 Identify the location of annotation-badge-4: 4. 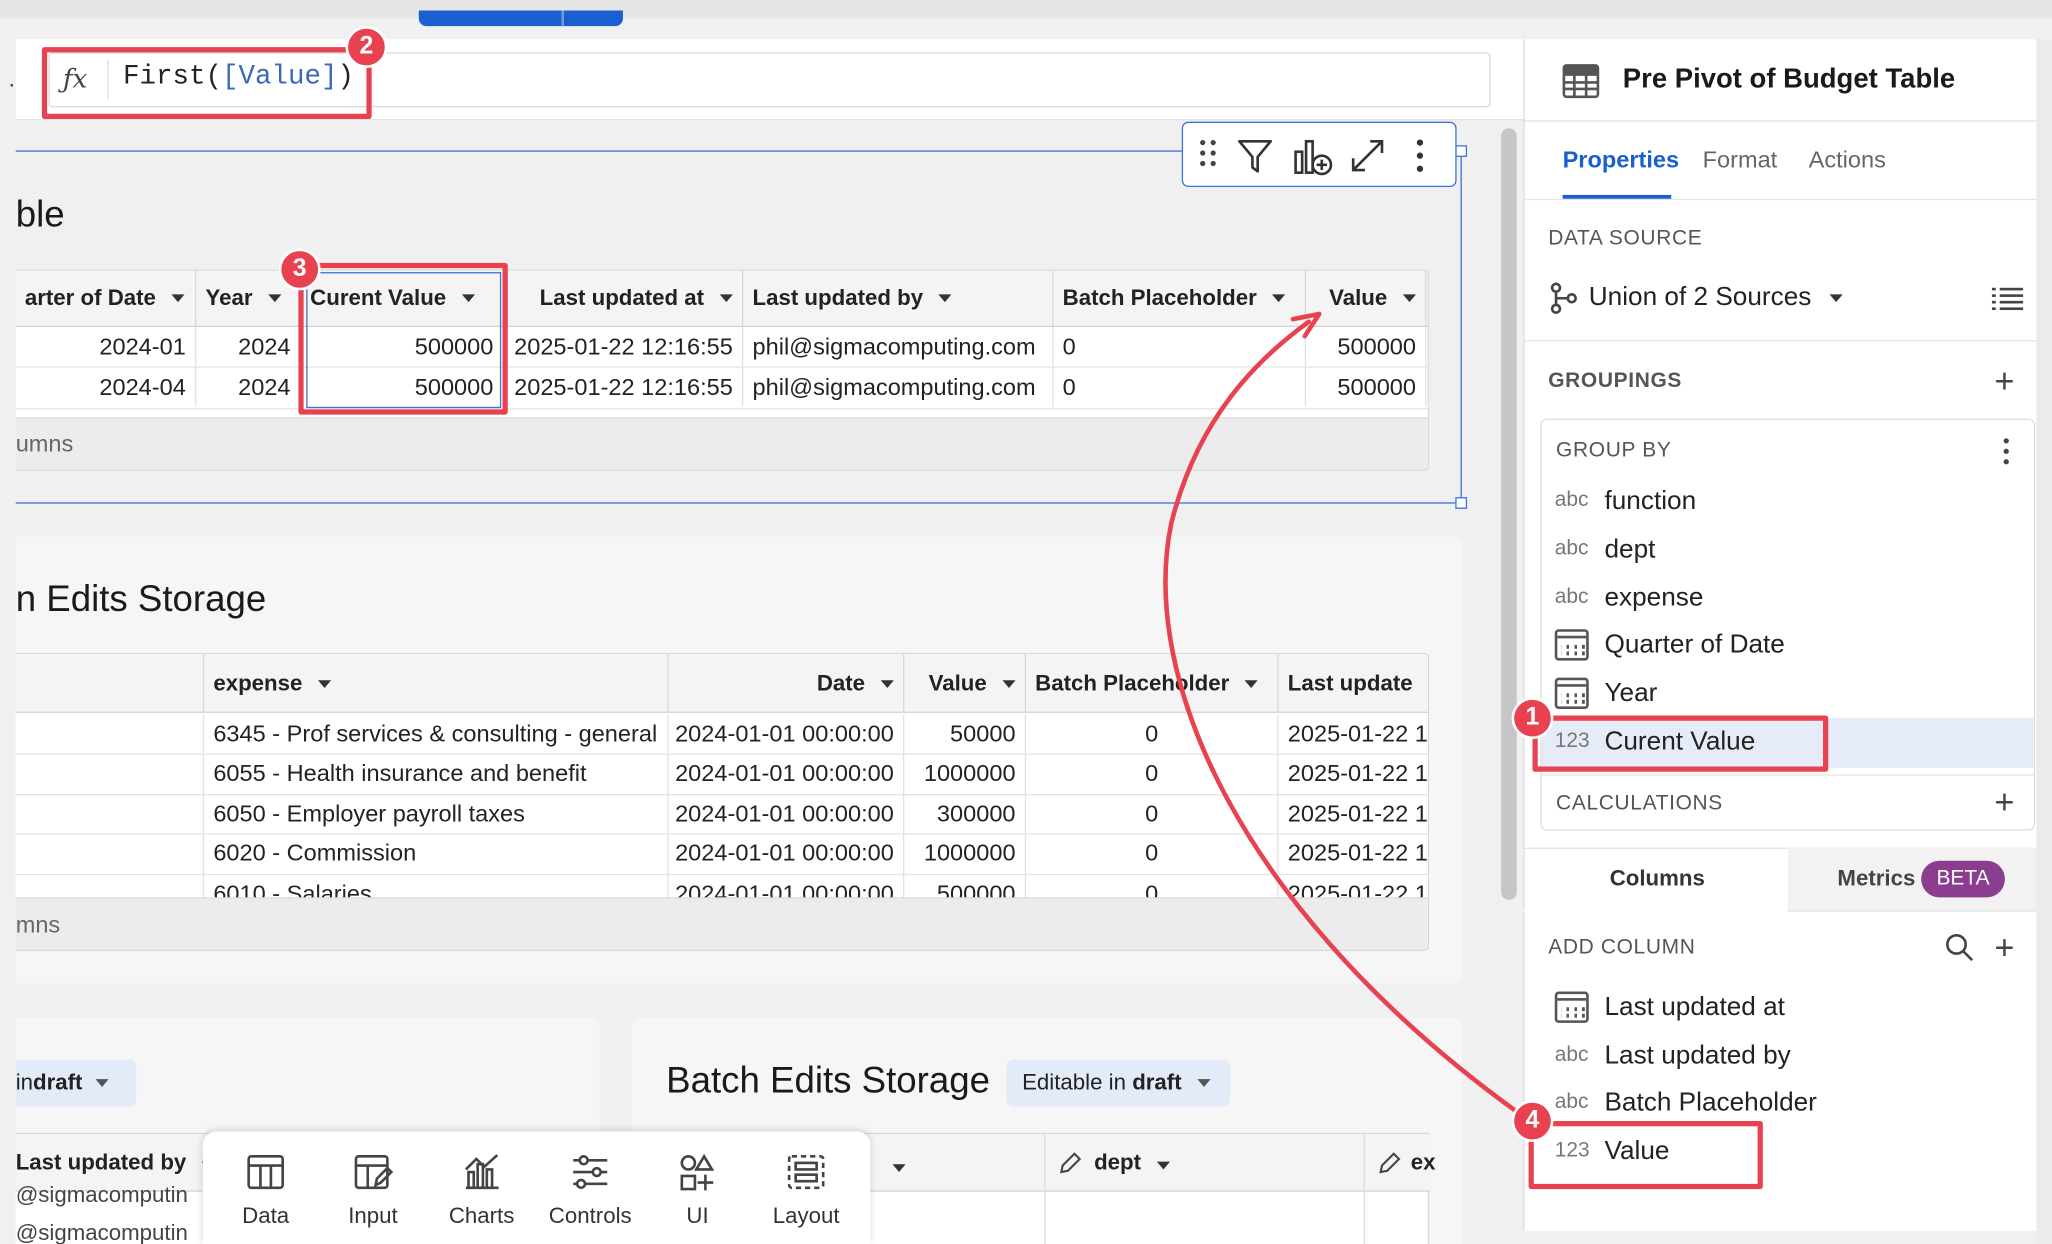
(1532, 1121).